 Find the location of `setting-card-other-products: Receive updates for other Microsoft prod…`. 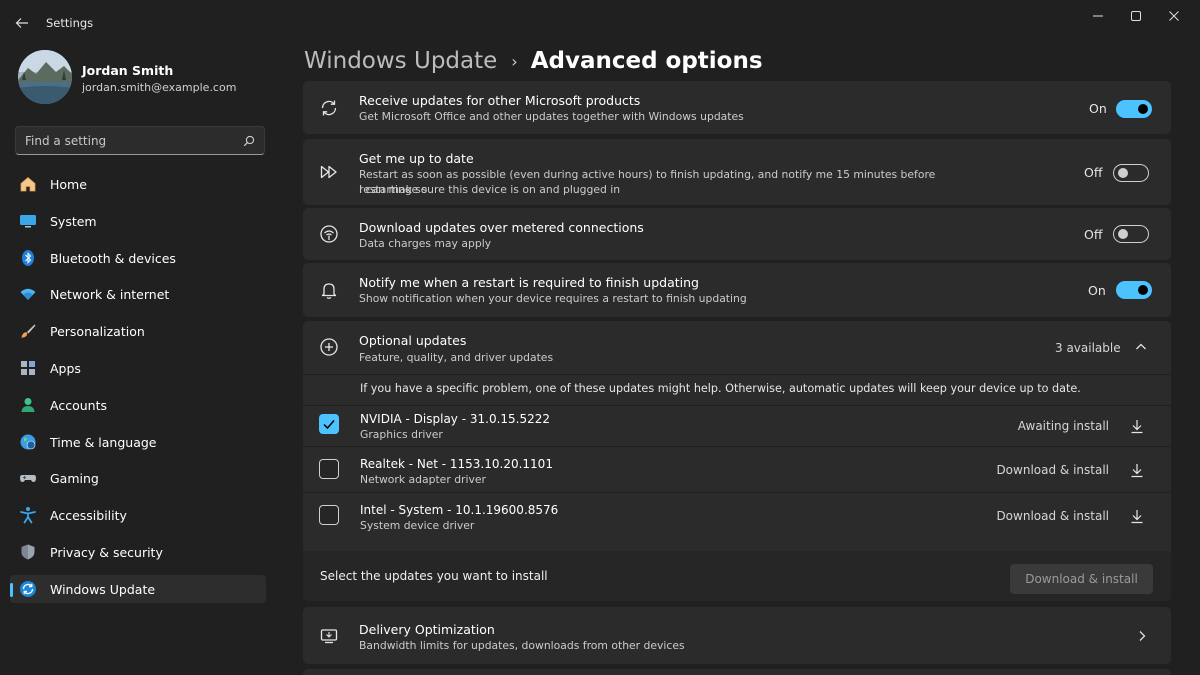

setting-card-other-products: Receive updates for other Microsoft prod… is located at coordinates (737, 107).